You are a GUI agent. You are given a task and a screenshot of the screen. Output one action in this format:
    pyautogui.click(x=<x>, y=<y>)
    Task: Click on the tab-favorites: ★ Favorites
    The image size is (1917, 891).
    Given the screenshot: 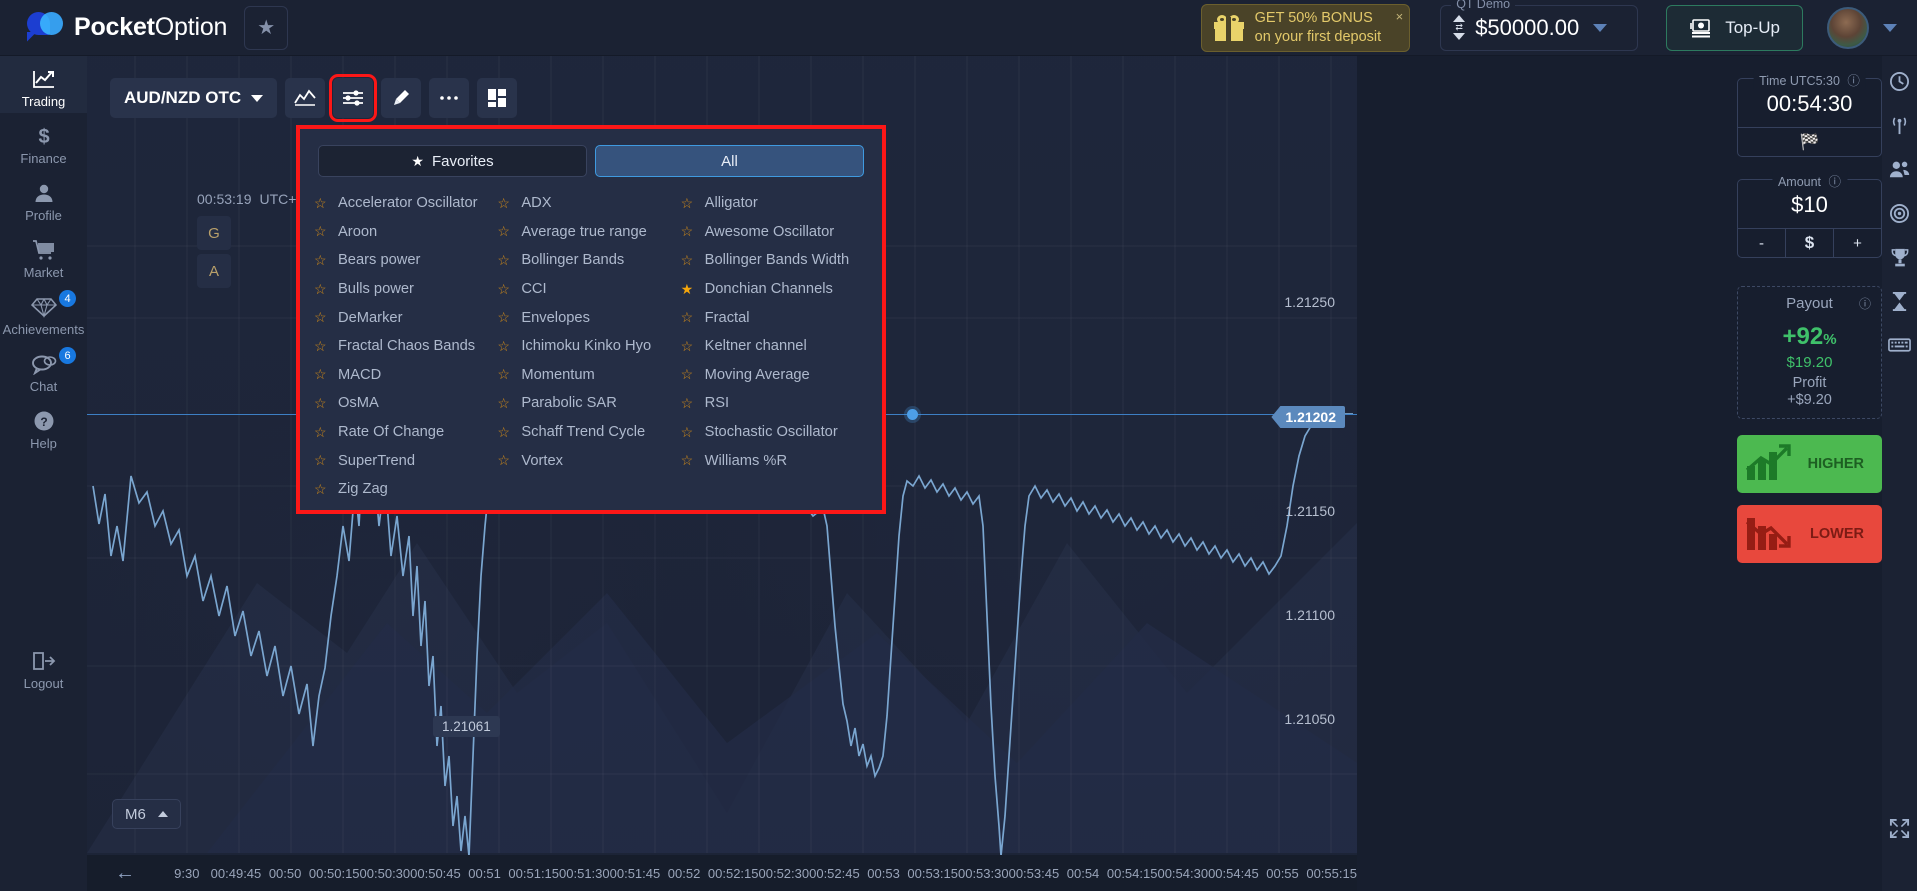 What is the action you would take?
    pyautogui.click(x=452, y=161)
    